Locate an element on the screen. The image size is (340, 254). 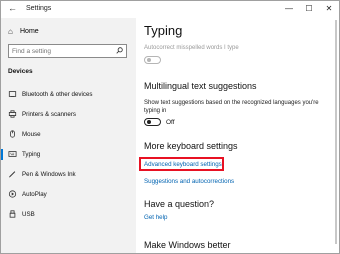
suggestions-autocorrections-link: Suggestions and autocorrections is located at coordinates (189, 181).